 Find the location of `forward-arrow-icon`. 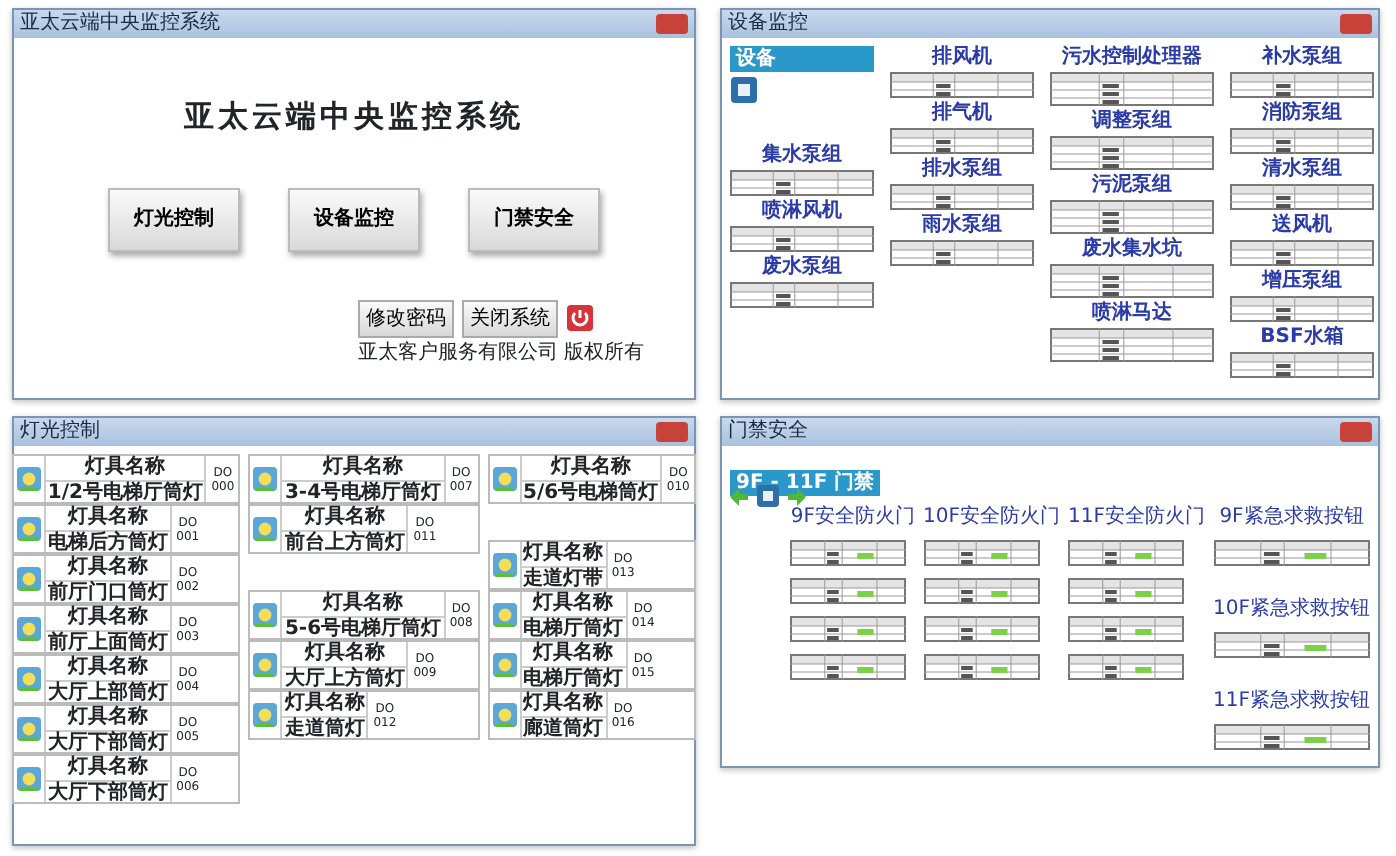

forward-arrow-icon is located at coordinates (797, 496).